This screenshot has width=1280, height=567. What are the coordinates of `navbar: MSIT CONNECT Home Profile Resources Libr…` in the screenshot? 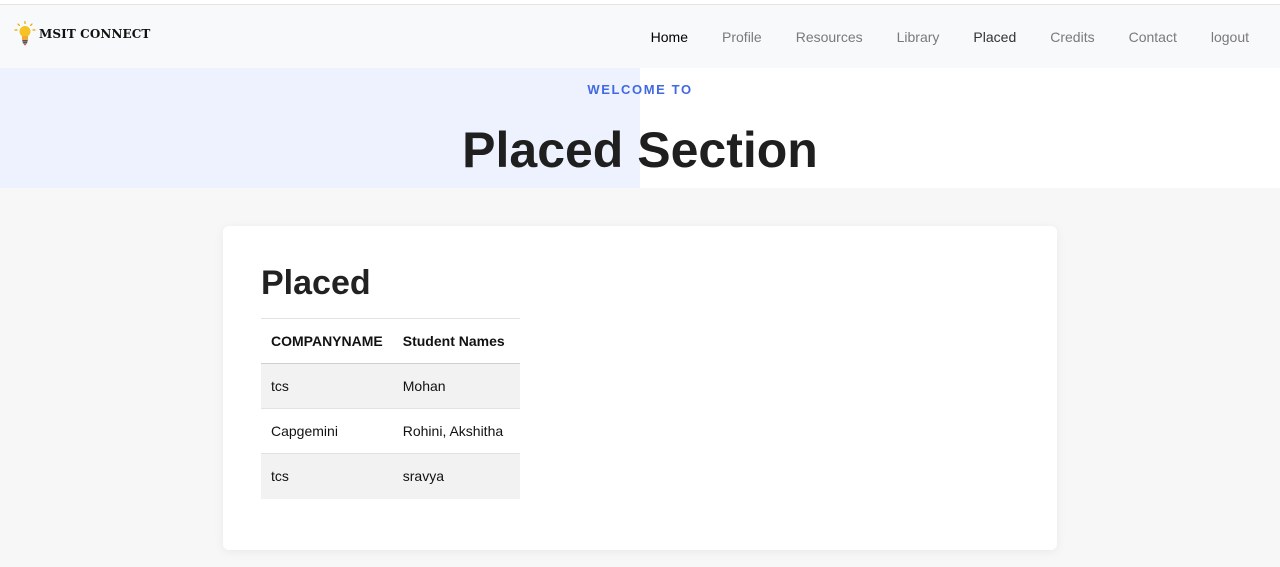 It's located at (640, 36).